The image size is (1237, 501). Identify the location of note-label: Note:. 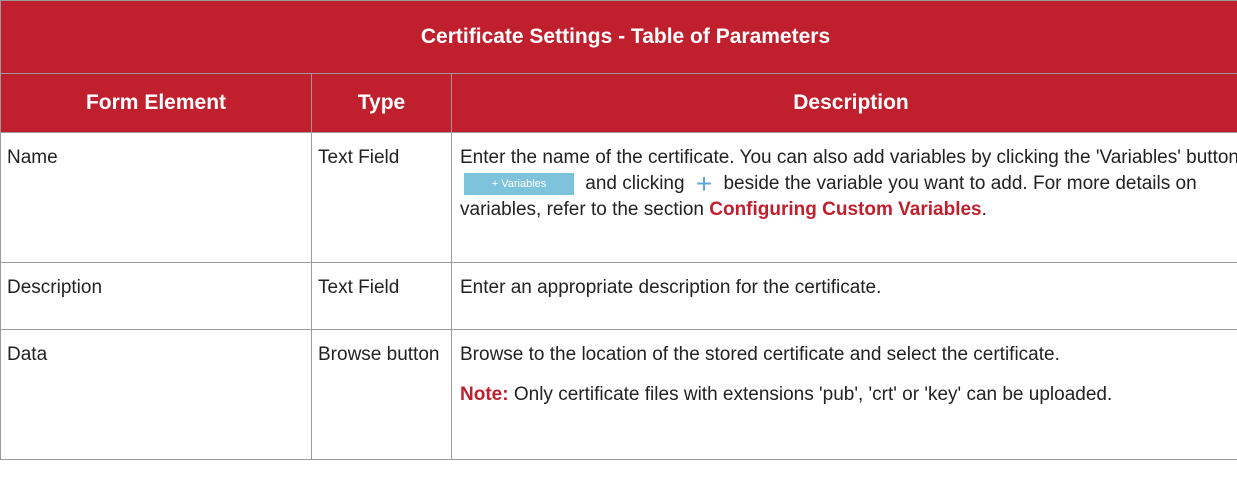
(484, 394).